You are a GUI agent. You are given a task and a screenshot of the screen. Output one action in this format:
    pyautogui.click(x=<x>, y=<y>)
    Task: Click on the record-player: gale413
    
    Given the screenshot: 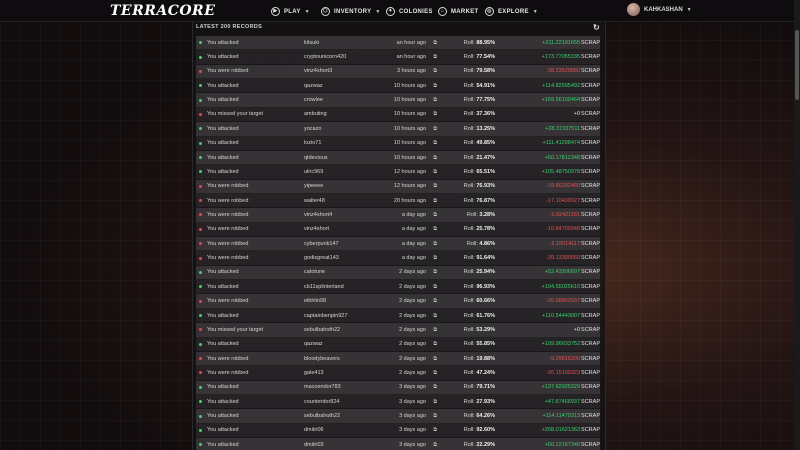 What is the action you would take?
    pyautogui.click(x=343, y=373)
    